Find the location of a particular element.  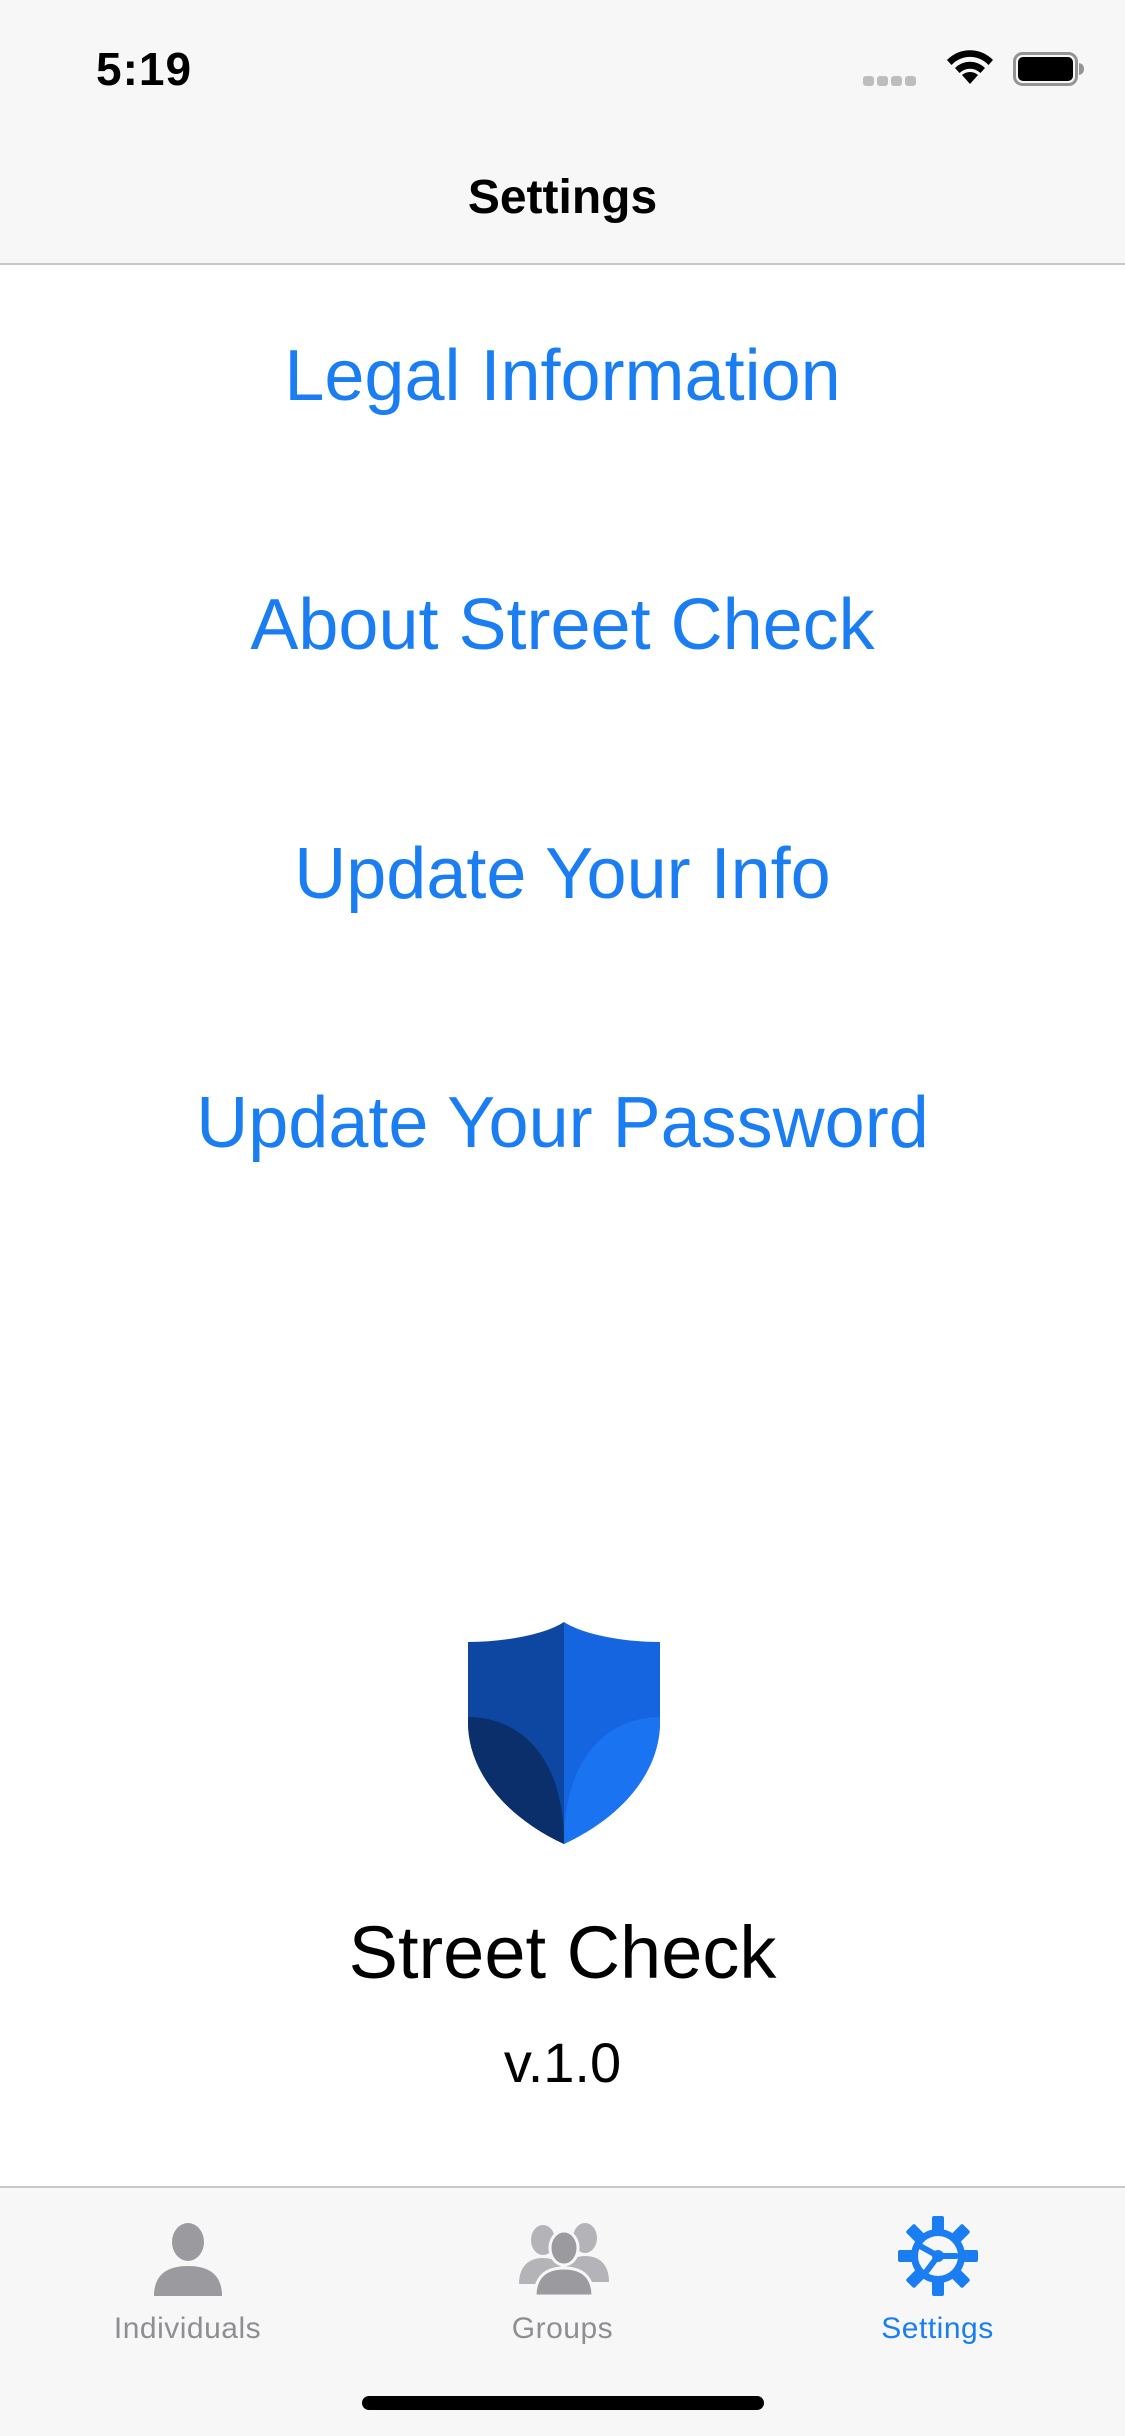

tab-individuals: Individuals is located at coordinates (187, 2279).